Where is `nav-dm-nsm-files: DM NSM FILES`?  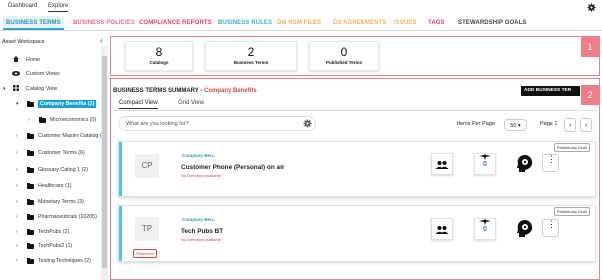 nav-dm-nsm-files: DM NSM FILES is located at coordinates (299, 23).